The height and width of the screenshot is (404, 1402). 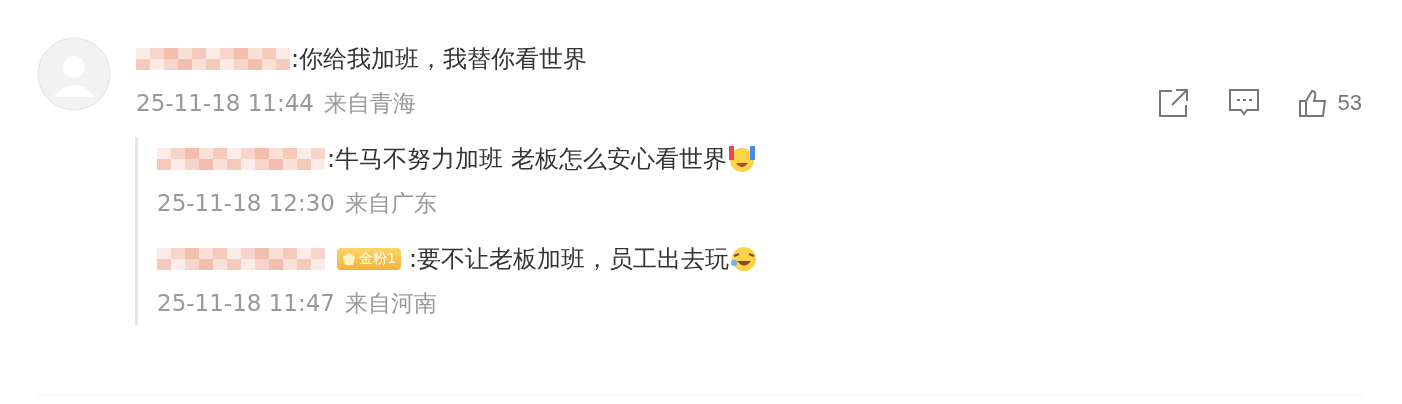 I want to click on timestamp: 25-11-18 11:47, so click(x=246, y=303).